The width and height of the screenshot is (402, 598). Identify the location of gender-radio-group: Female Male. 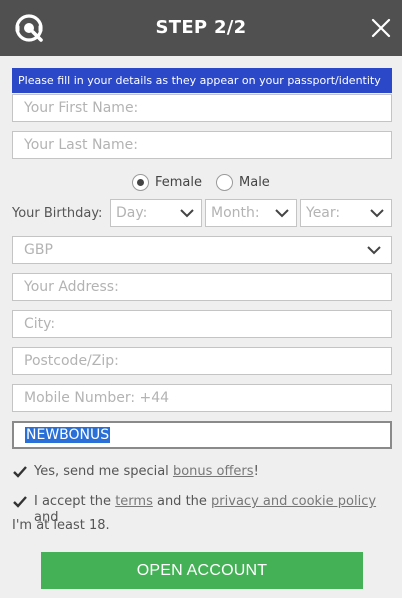
(208, 182).